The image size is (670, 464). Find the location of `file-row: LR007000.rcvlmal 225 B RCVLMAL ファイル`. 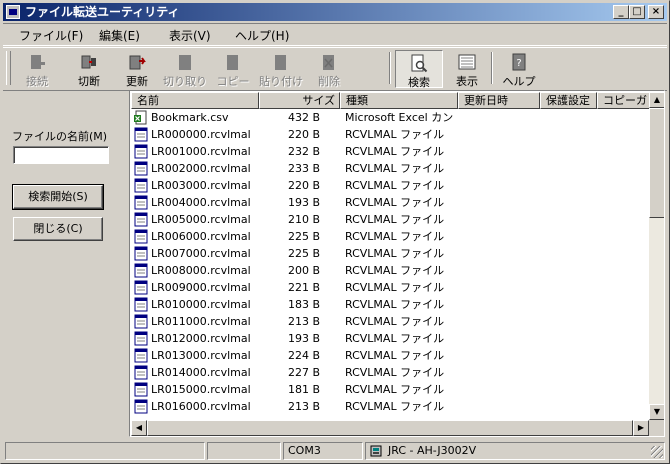

file-row: LR007000.rcvlmal 225 B RCVLMAL ファイル is located at coordinates (390, 253).